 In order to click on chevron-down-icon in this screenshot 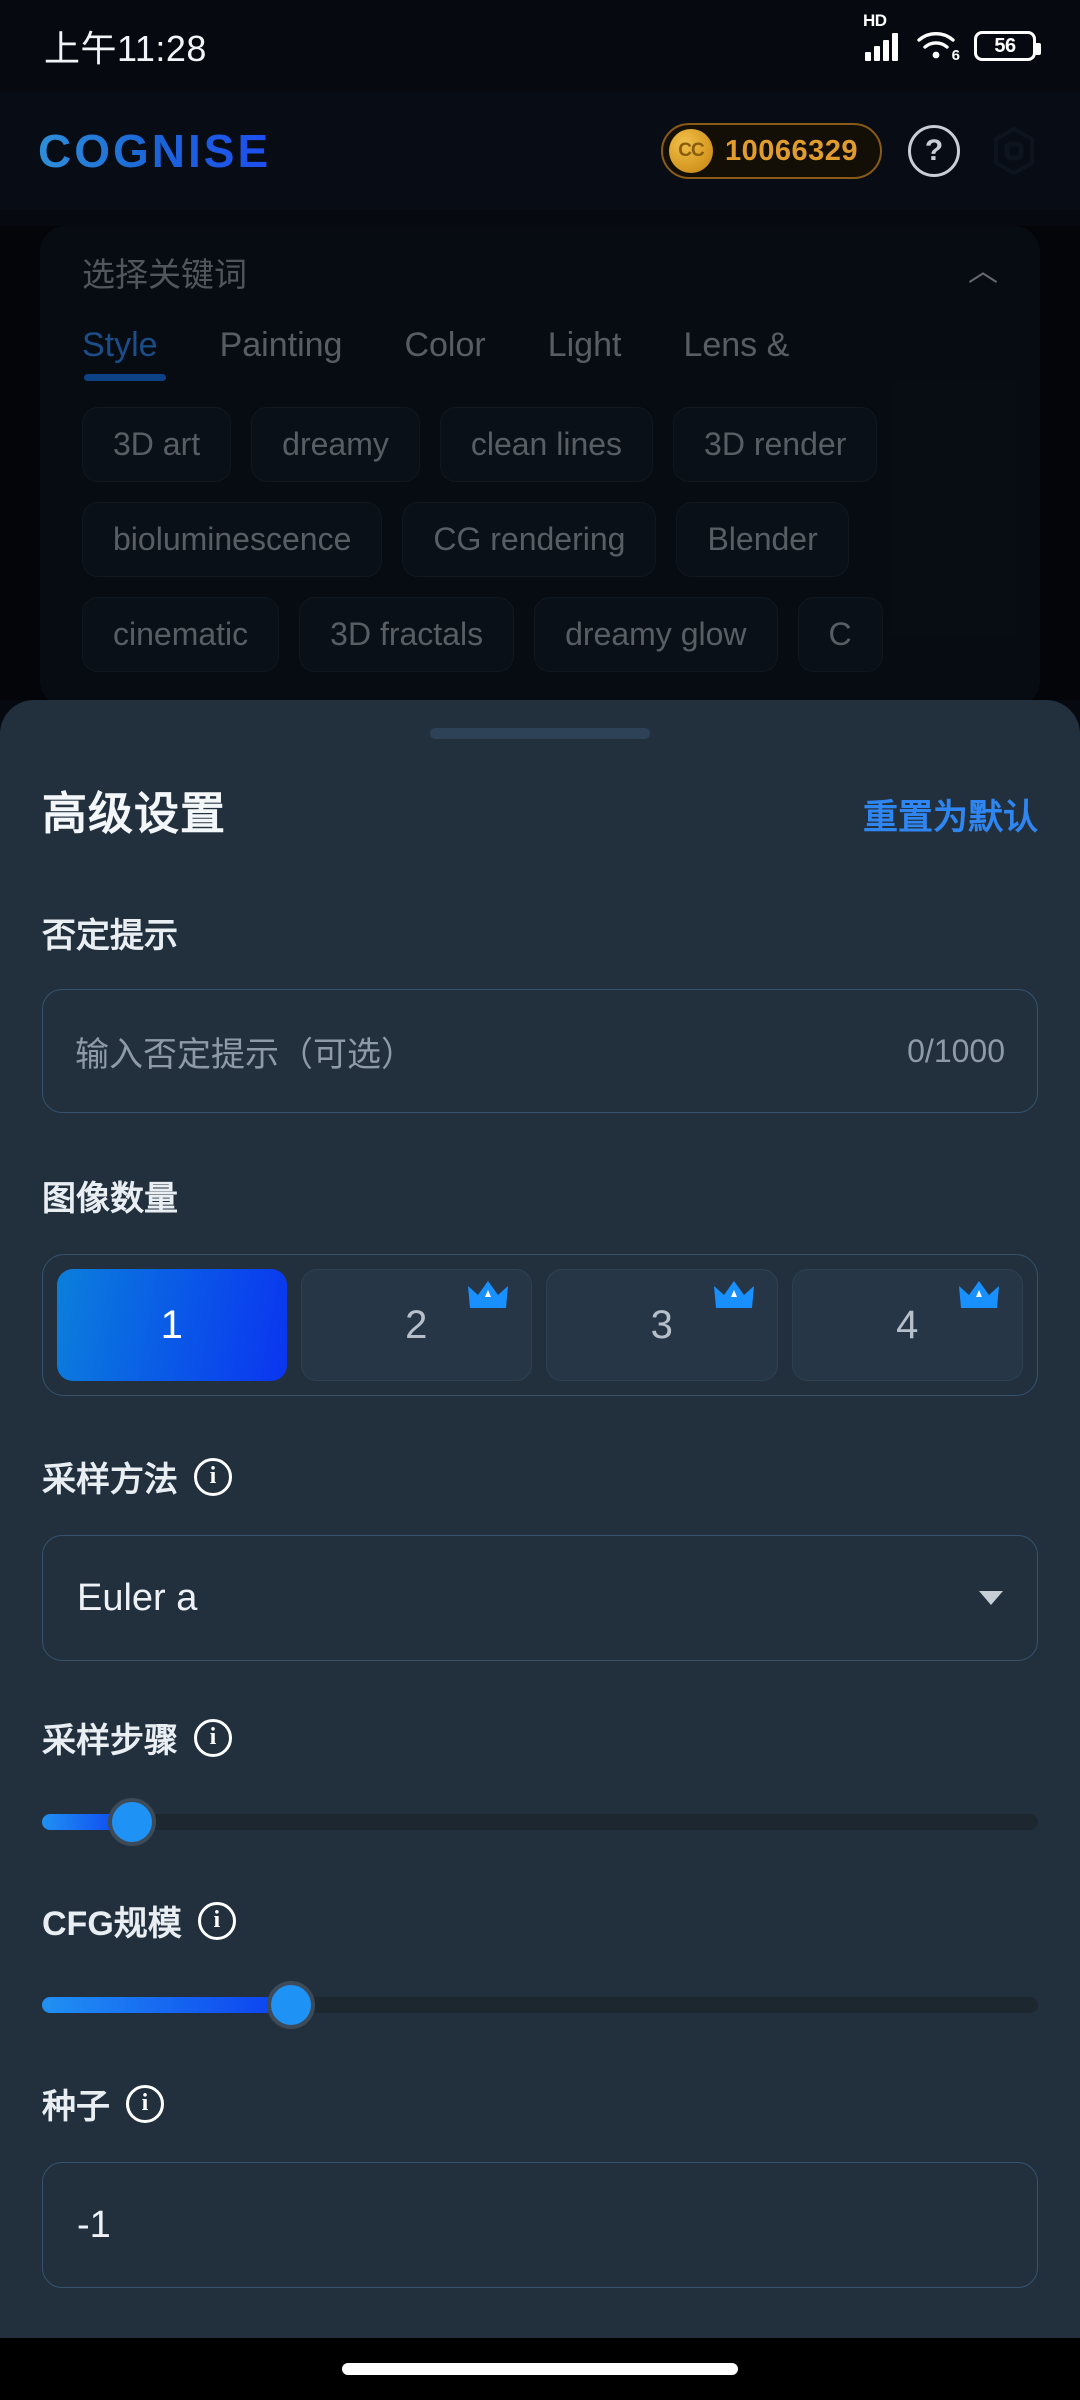, I will do `click(991, 1598)`.